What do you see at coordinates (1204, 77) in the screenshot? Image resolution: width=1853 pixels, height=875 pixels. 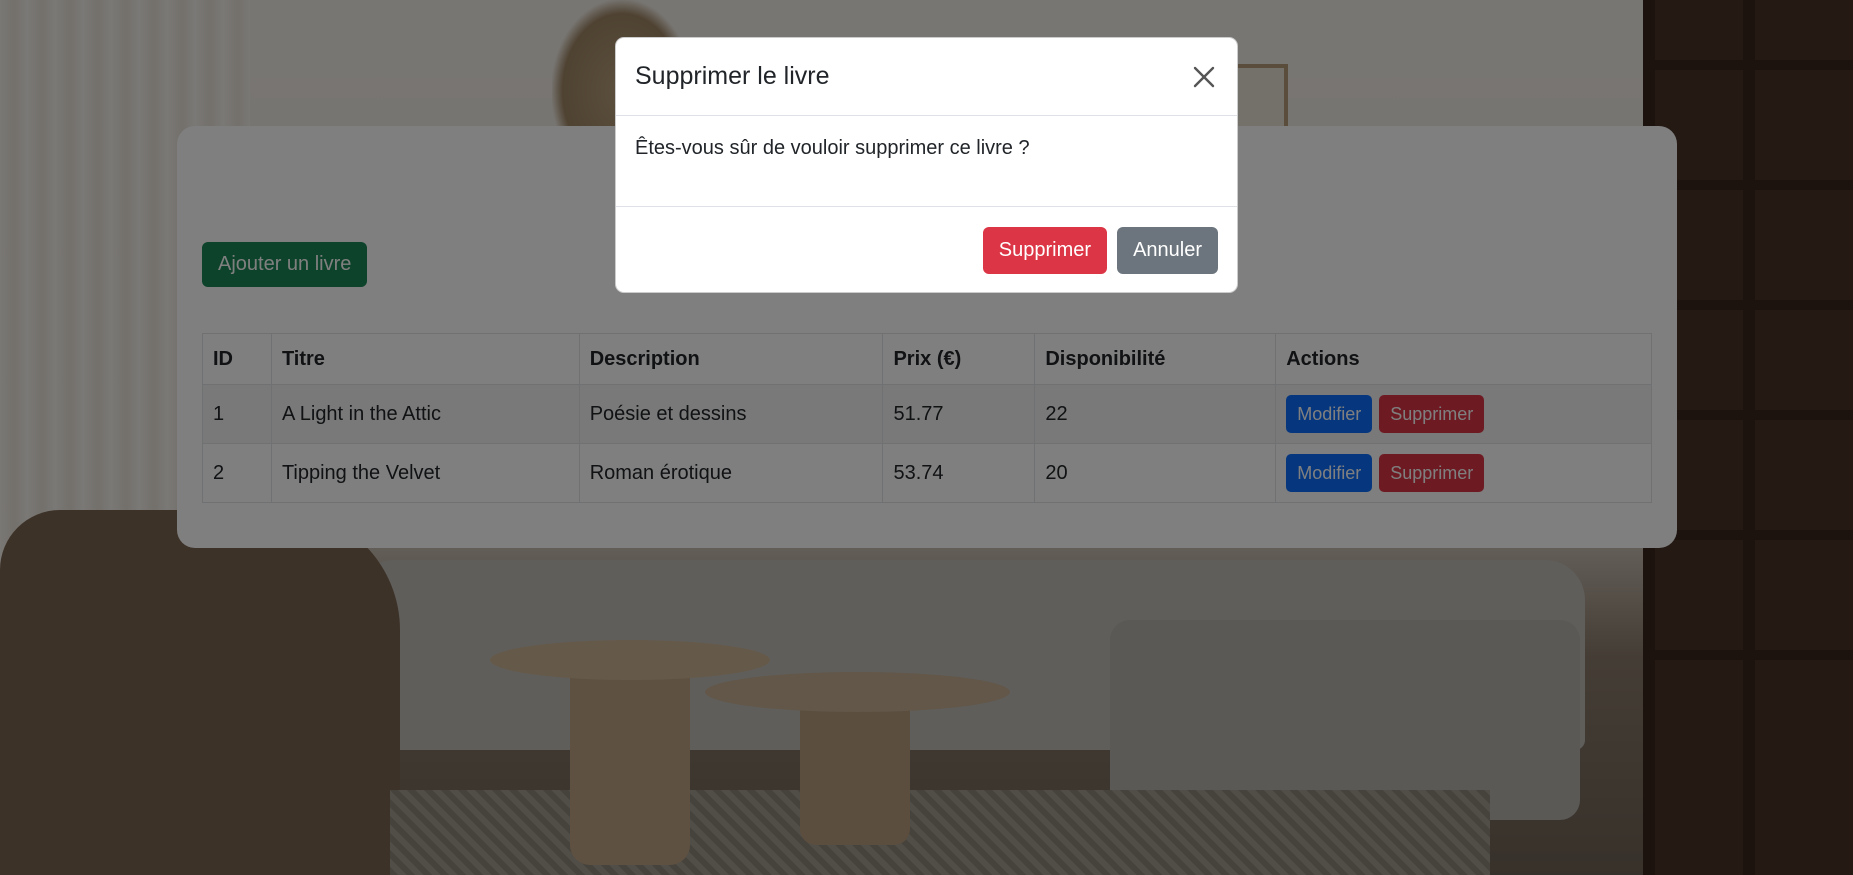 I see `close-icon` at bounding box center [1204, 77].